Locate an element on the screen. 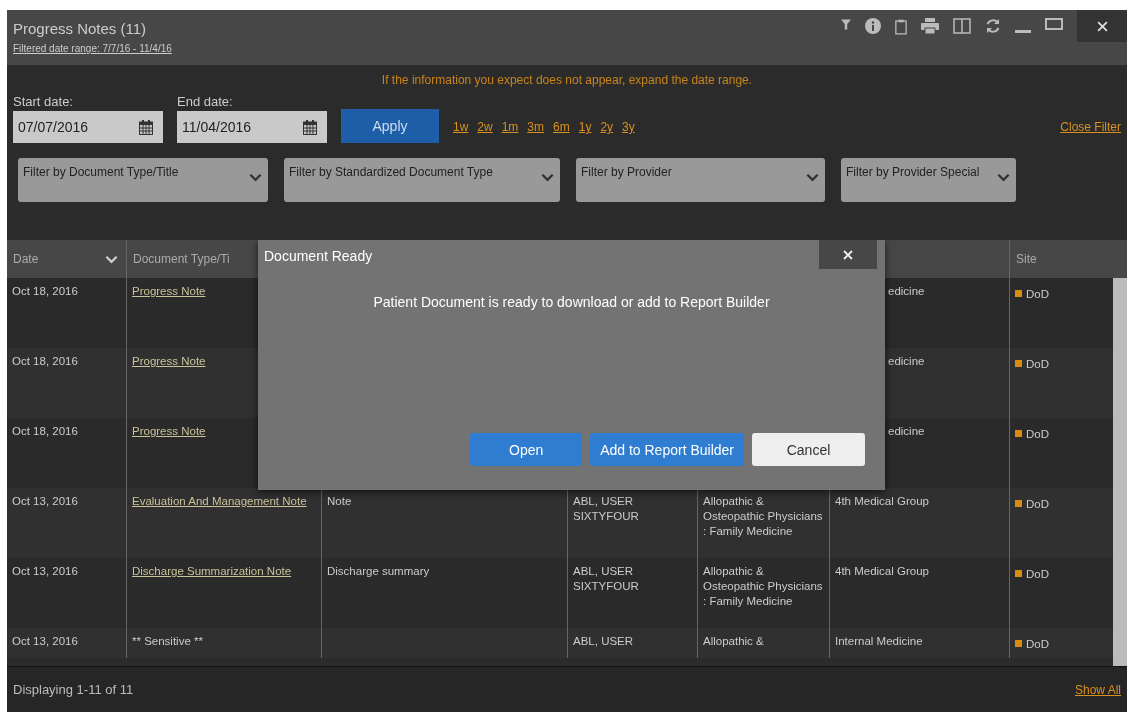 The height and width of the screenshot is (712, 1130). table-cell: Note is located at coordinates (339, 501).